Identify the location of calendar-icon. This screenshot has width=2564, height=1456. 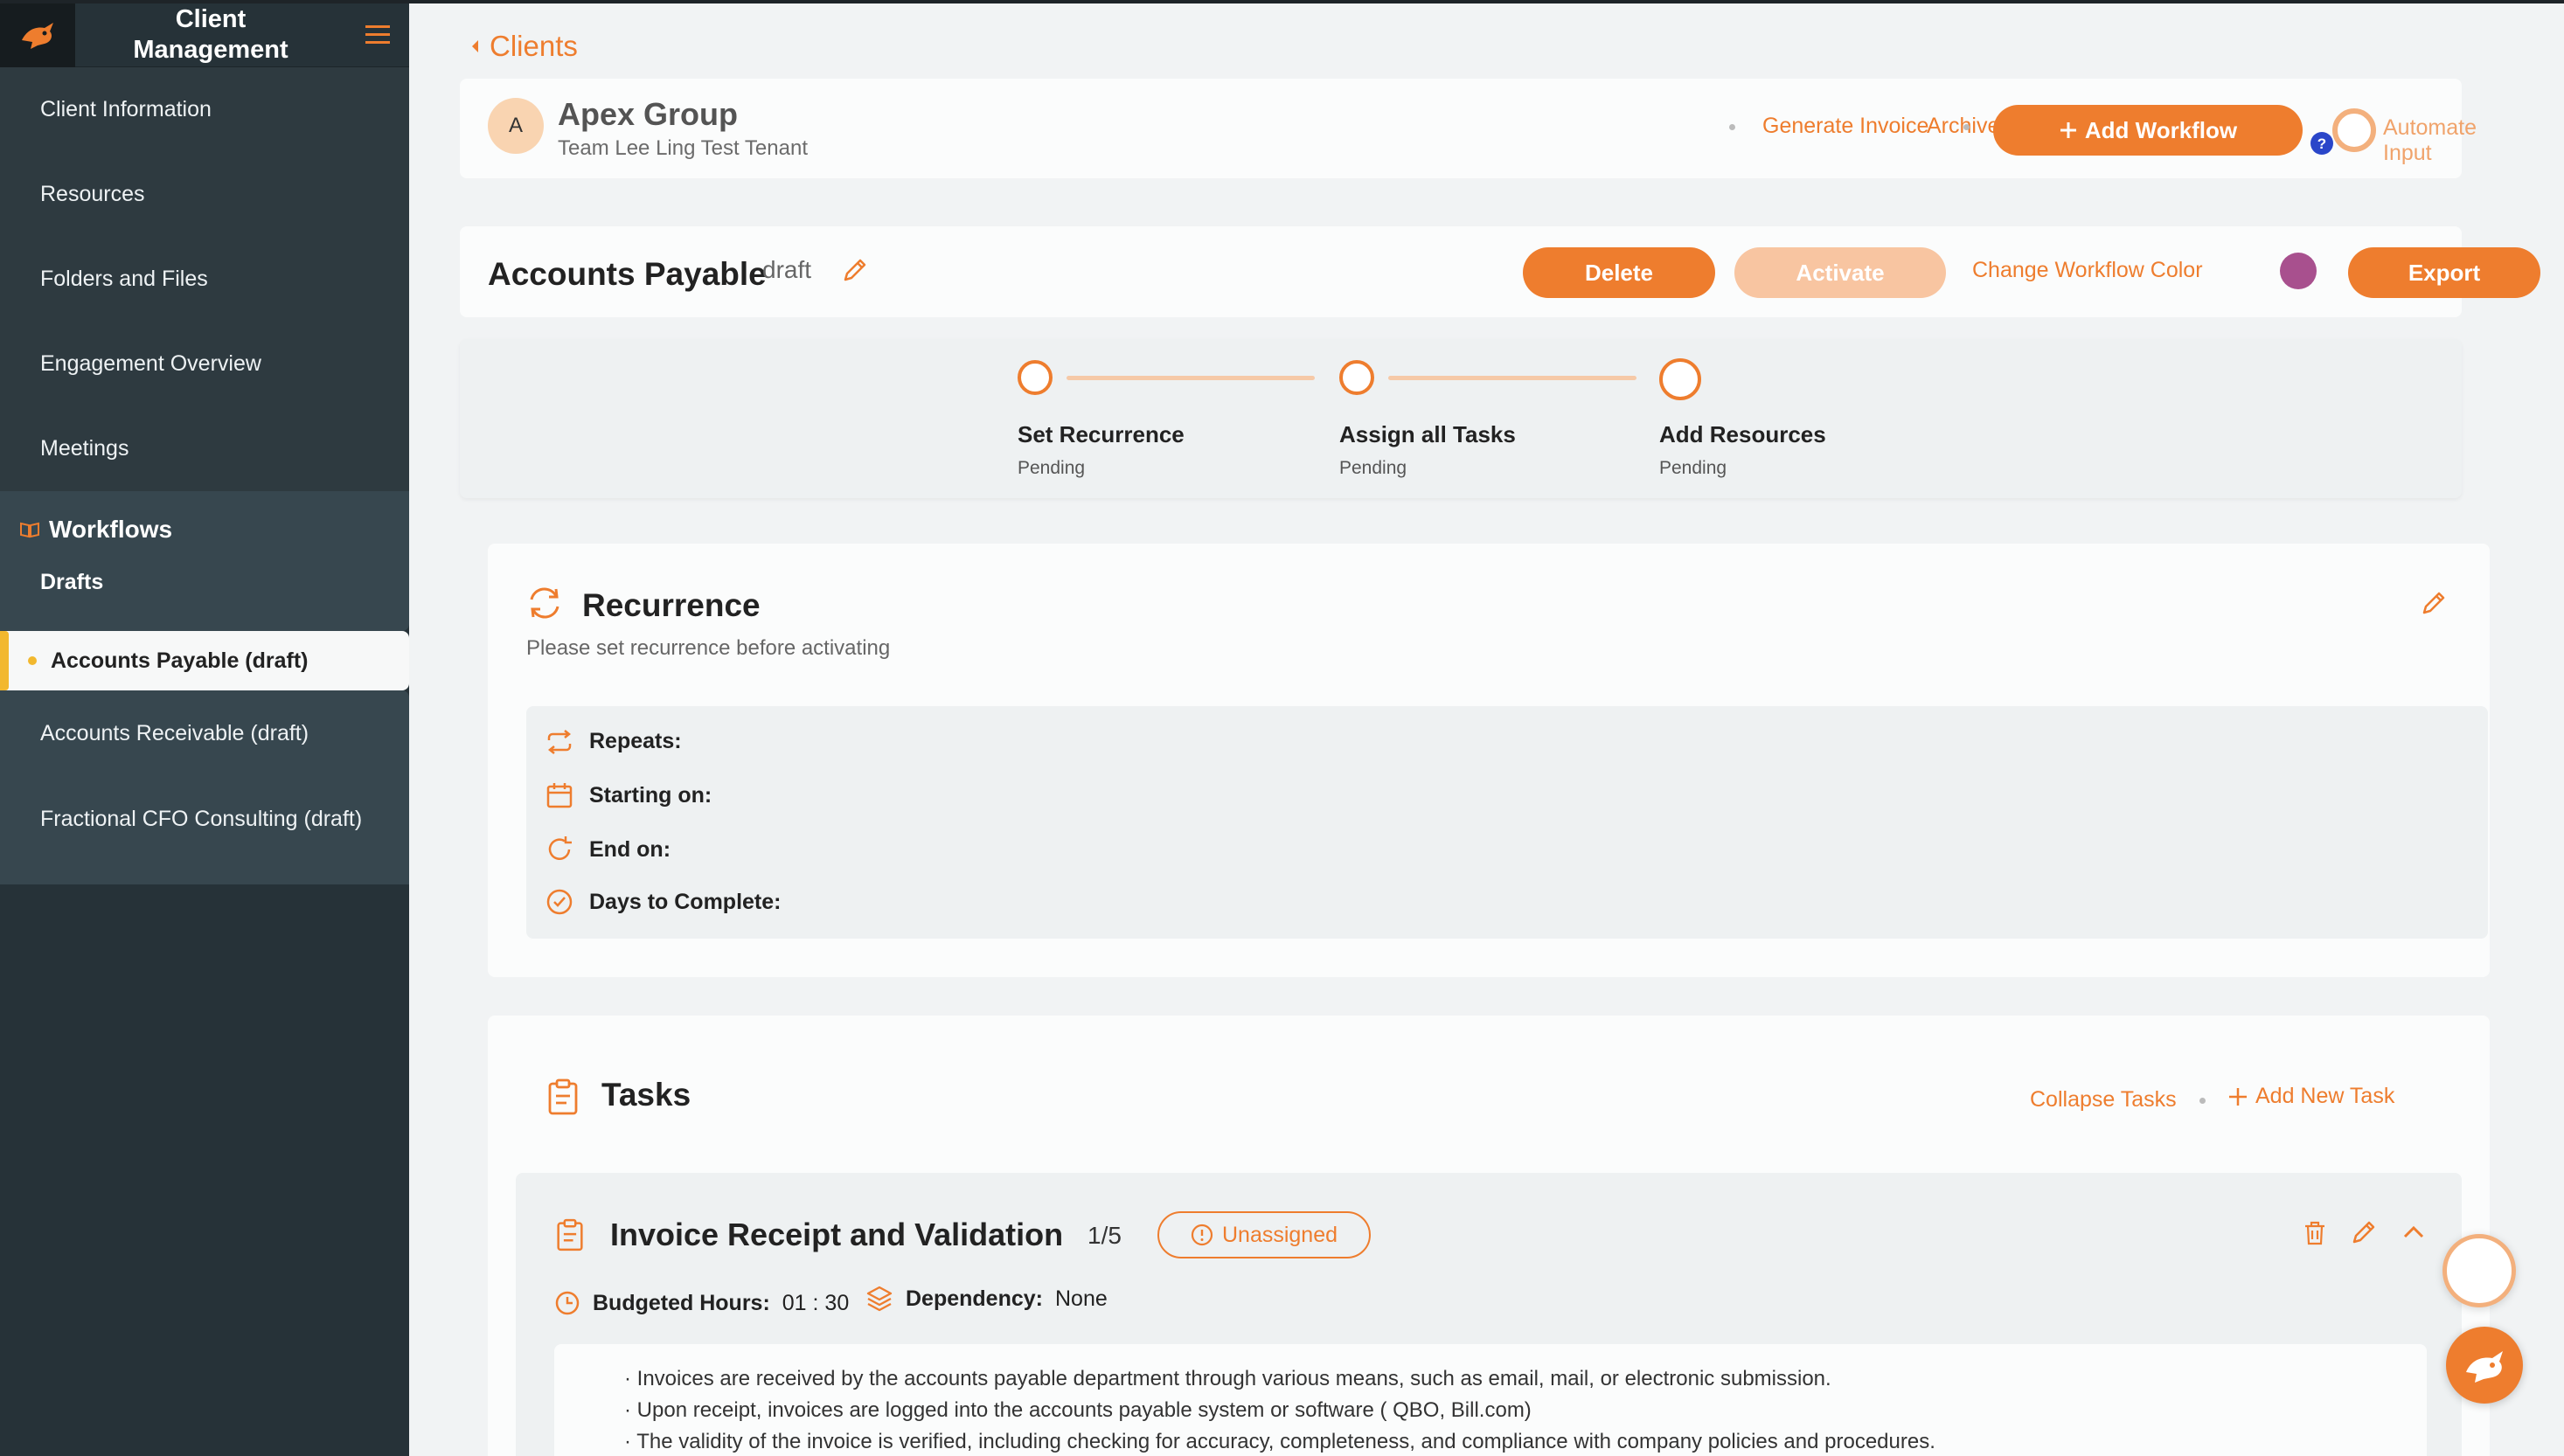
(559, 795).